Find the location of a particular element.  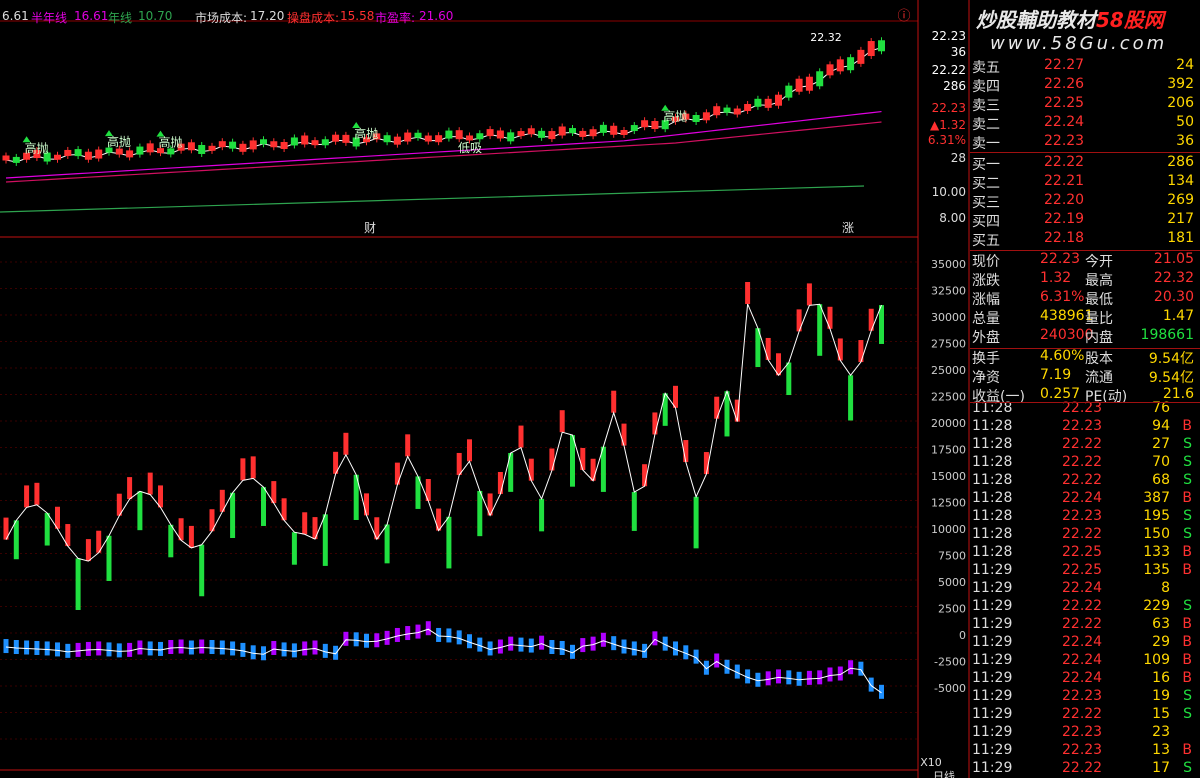

fundamentals-row: 净资 7.19 流通 9.54亿 is located at coordinates (1084, 376).